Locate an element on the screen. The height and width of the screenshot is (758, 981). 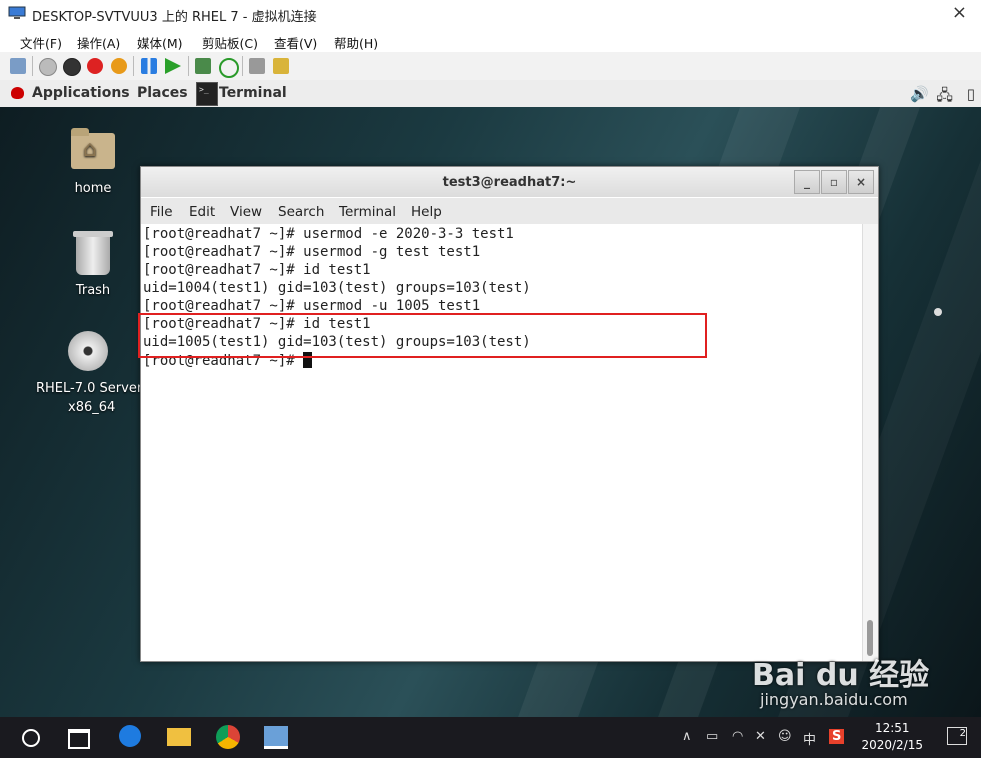
windows-taskbar: ∧ ▭ ◠ ✕ ☺ 中 S 12:51 2020/2/15 2 is located at coordinates (490, 737).